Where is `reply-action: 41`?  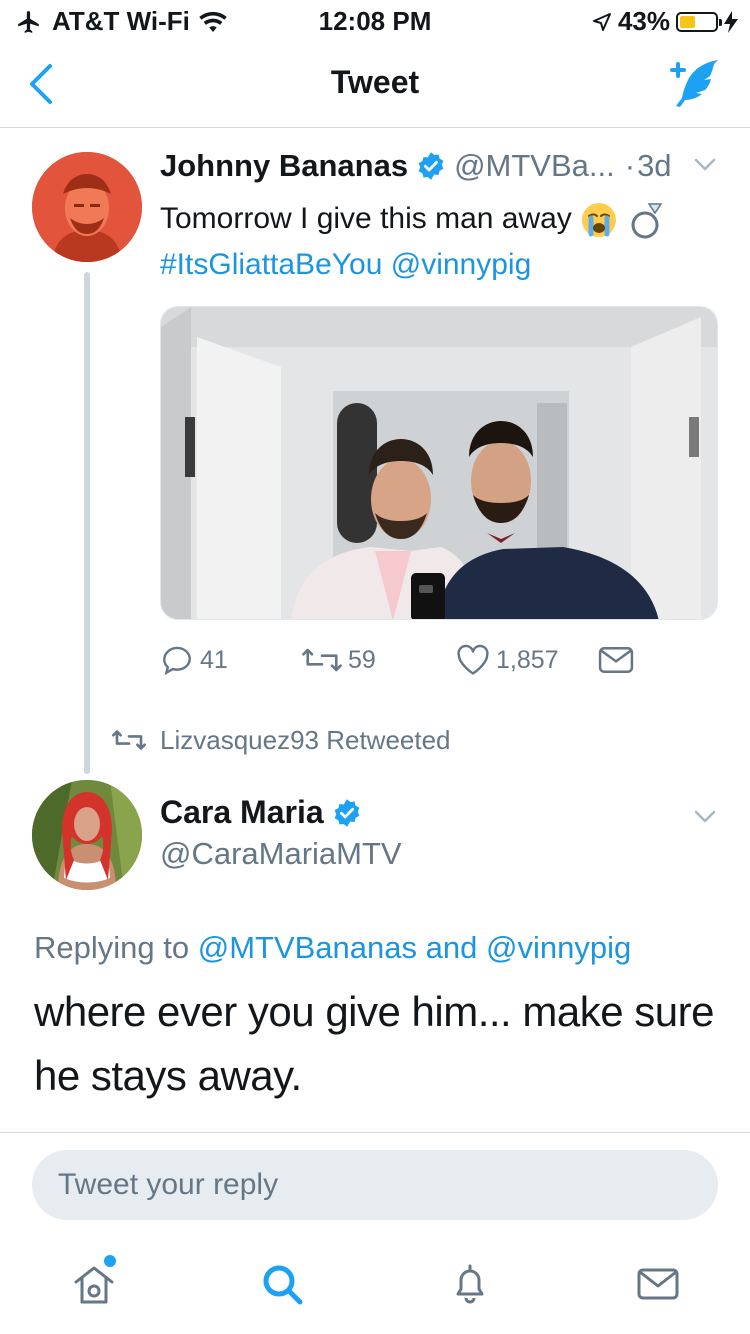 reply-action: 41 is located at coordinates (194, 660).